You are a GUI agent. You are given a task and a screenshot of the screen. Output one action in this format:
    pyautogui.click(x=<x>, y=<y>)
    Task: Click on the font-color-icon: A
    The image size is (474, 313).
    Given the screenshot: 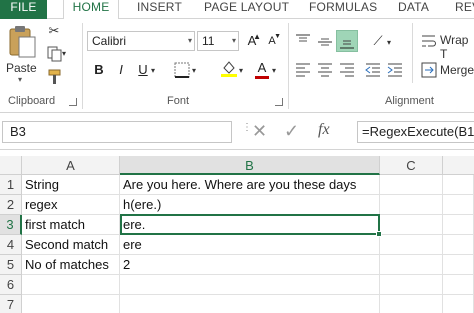 What is the action you would take?
    pyautogui.click(x=262, y=67)
    